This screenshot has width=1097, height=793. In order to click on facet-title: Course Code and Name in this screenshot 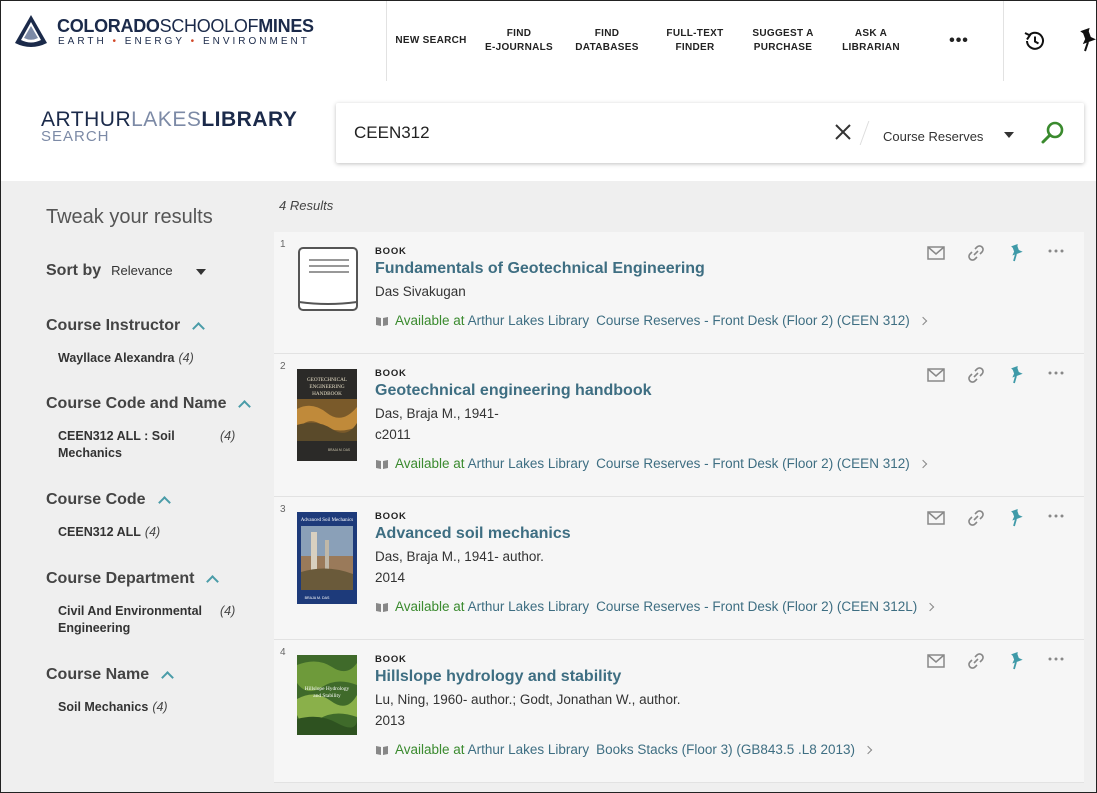, I will do `click(156, 404)`.